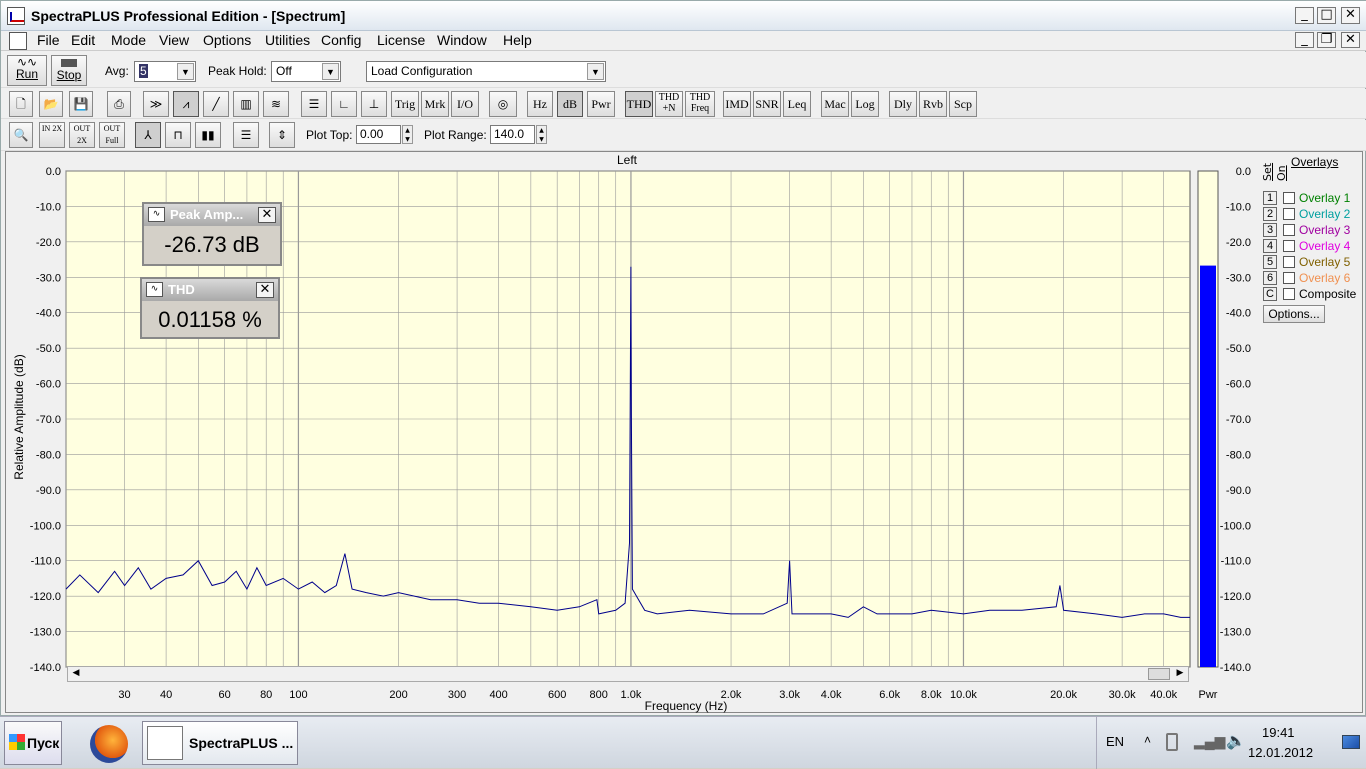 The width and height of the screenshot is (1366, 769). What do you see at coordinates (48, 40) in the screenshot?
I see `menu-file: File` at bounding box center [48, 40].